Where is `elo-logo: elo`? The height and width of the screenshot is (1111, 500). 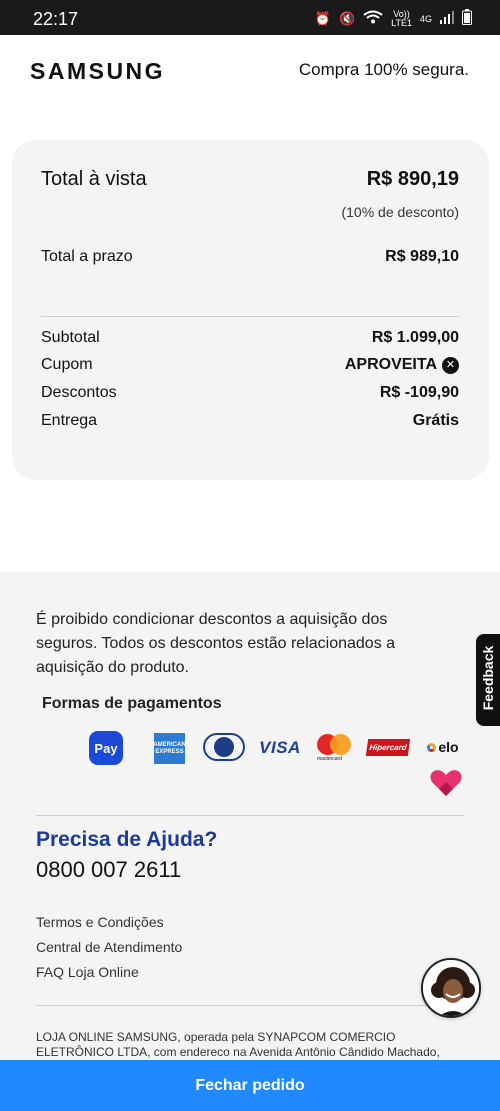
elo-logo: elo is located at coordinates (443, 747).